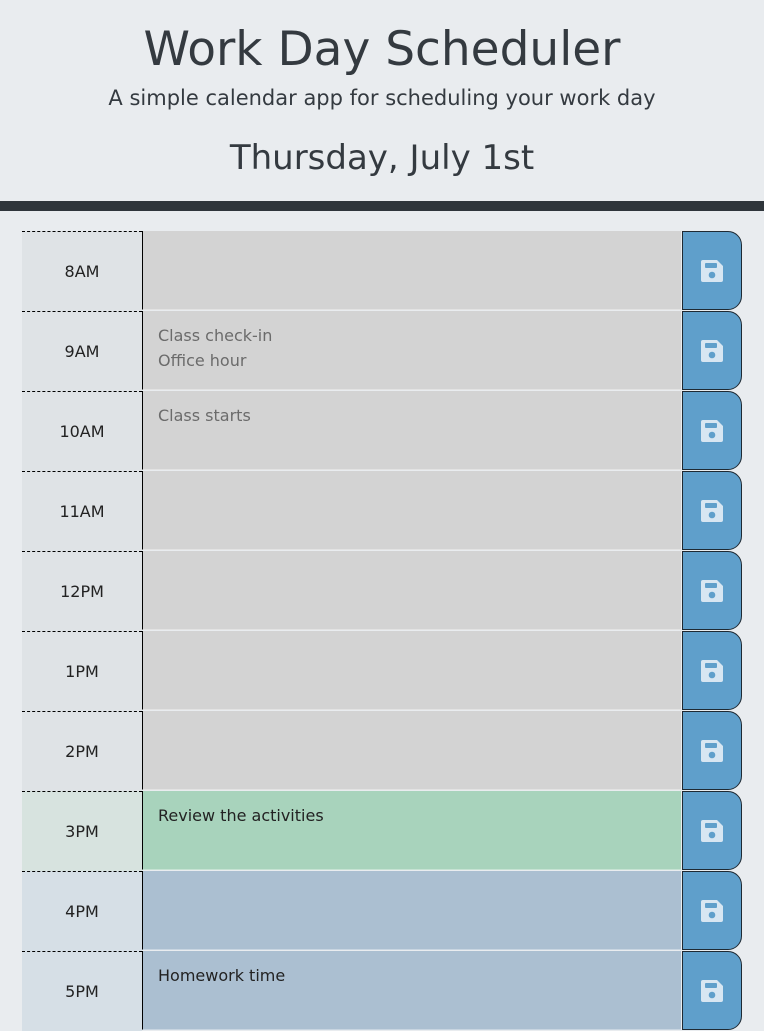 The height and width of the screenshot is (1031, 764). I want to click on time-block: 3PM Review the activities, so click(382, 831).